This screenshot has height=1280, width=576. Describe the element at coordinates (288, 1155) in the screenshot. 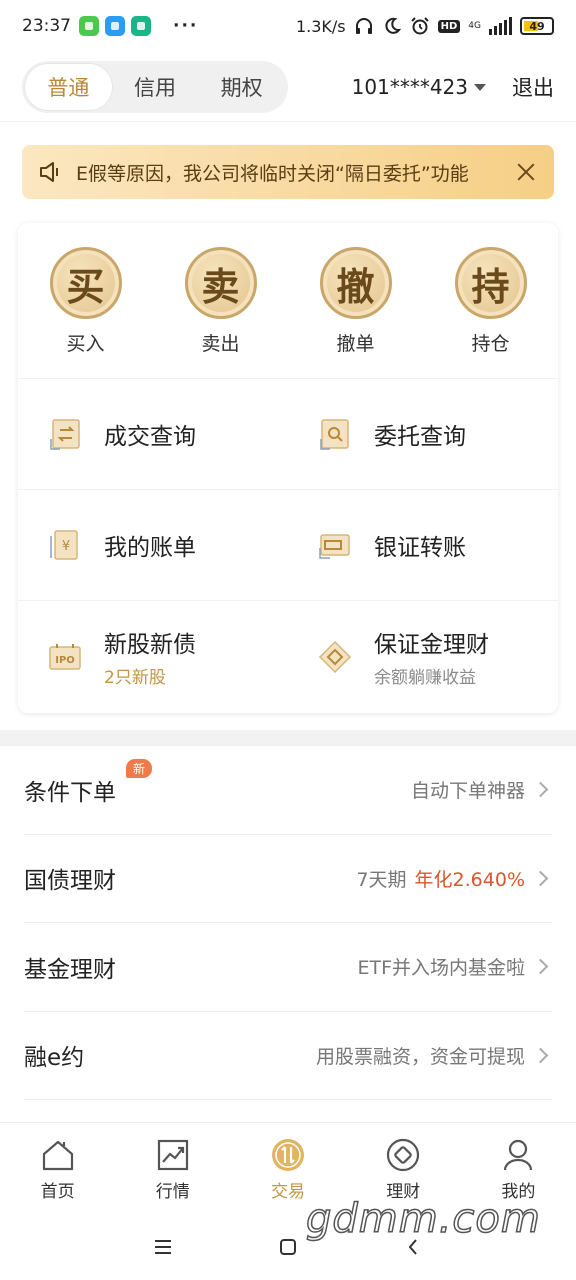

I see `trade-icon` at that location.